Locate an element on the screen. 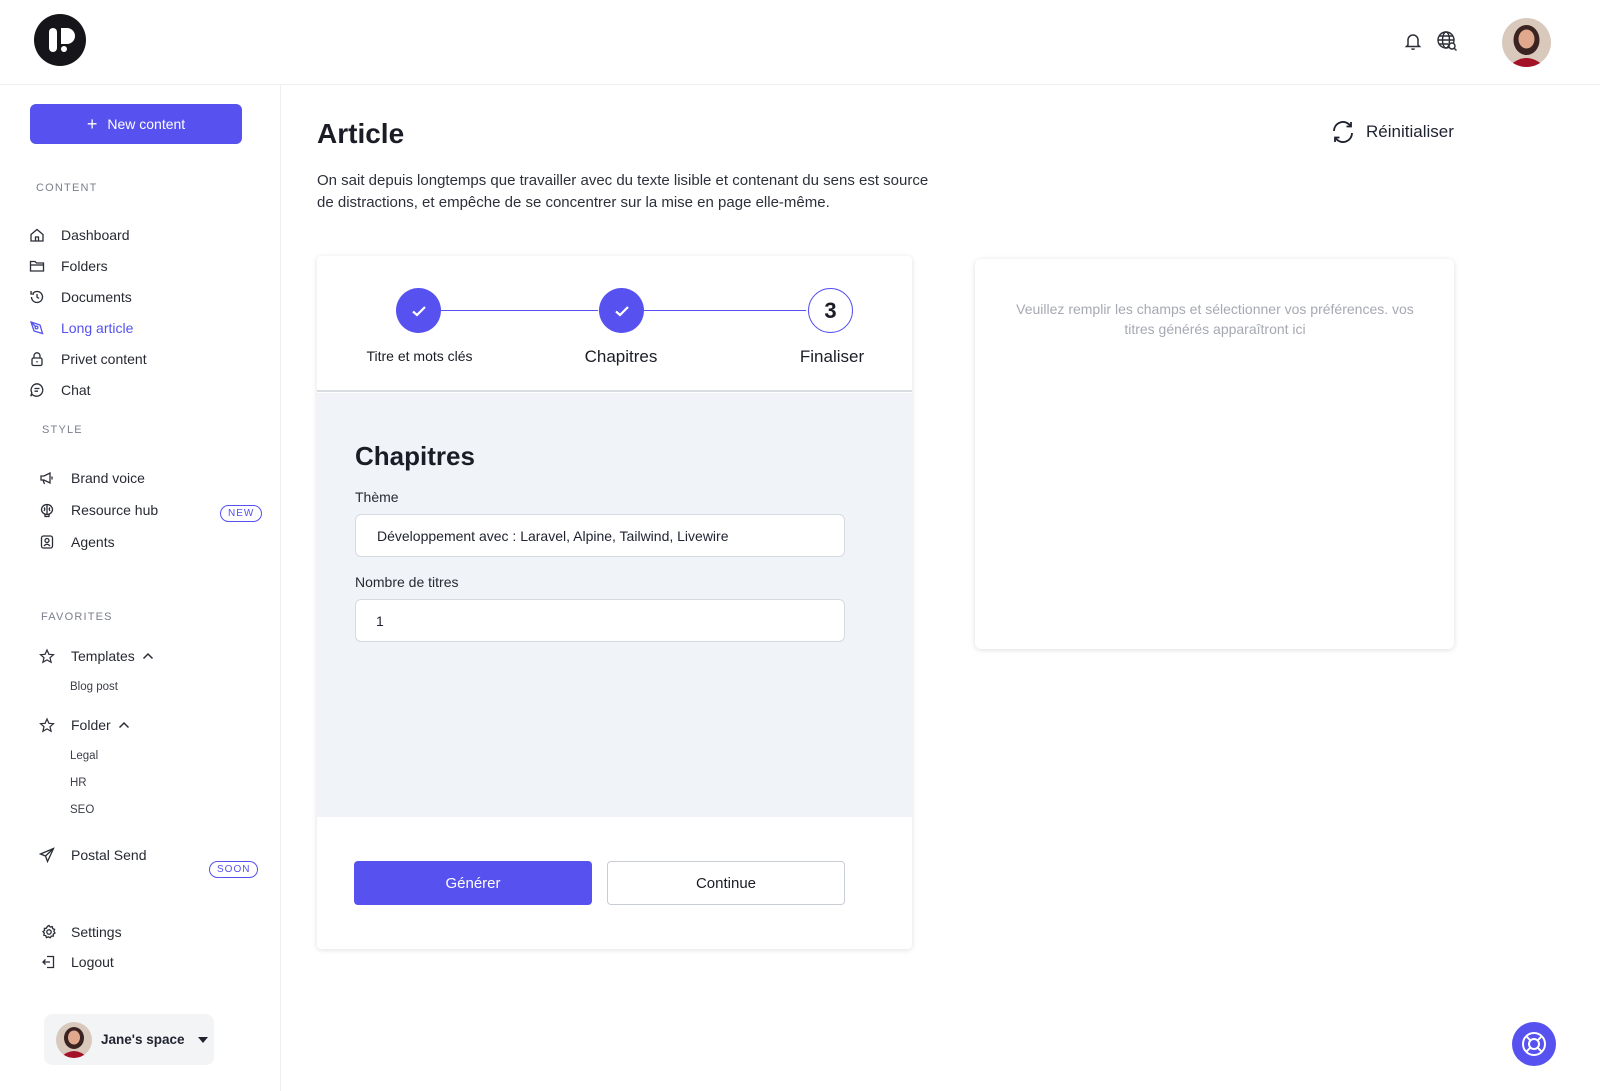  workspace-switcher: Jane's space is located at coordinates (129, 1039).